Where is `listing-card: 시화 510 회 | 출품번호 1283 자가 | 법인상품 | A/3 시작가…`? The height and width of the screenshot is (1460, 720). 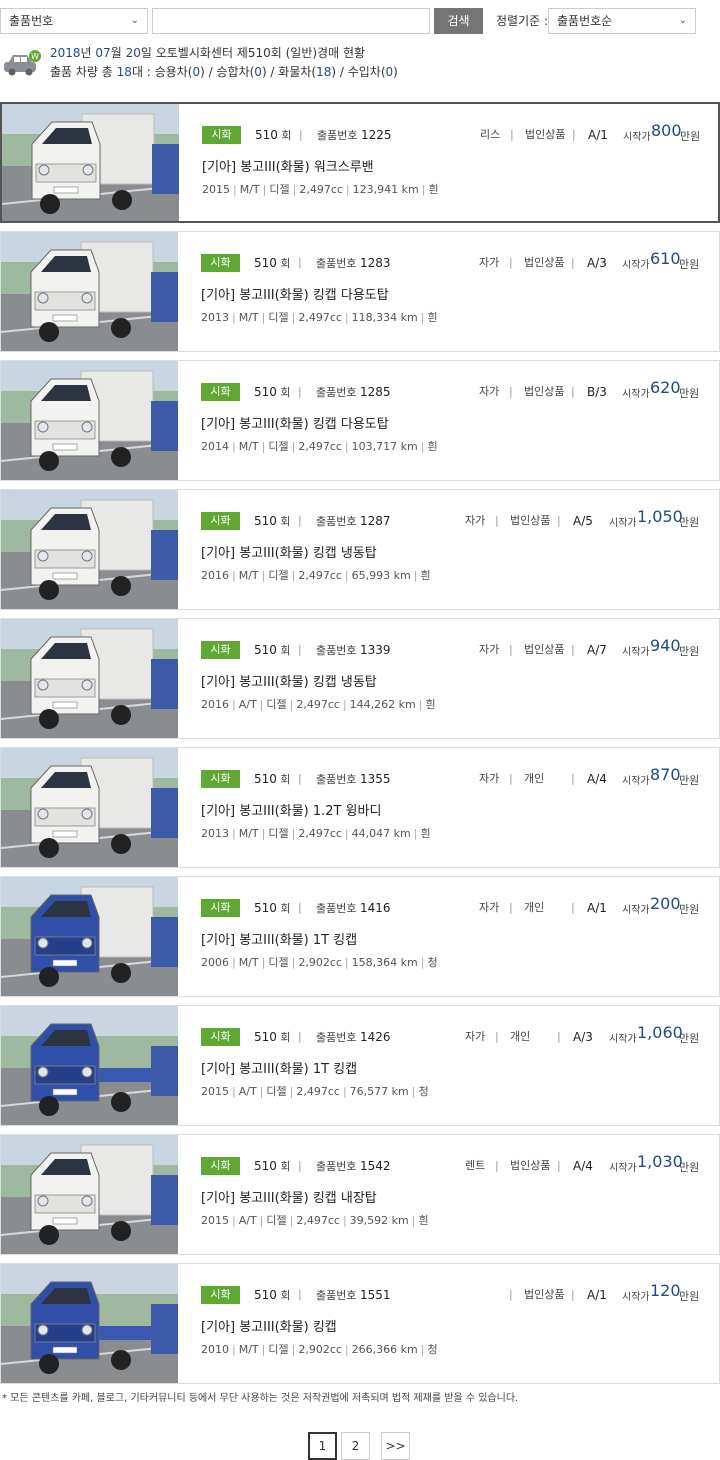
listing-card: 시화 510 회 | 출품번호 1283 자가 | 법인상품 | A/3 시작가… is located at coordinates (360, 291).